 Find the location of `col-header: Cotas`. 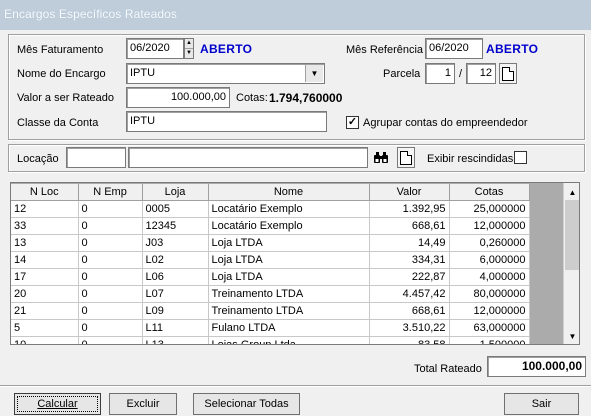

col-header: Cotas is located at coordinates (489, 192).